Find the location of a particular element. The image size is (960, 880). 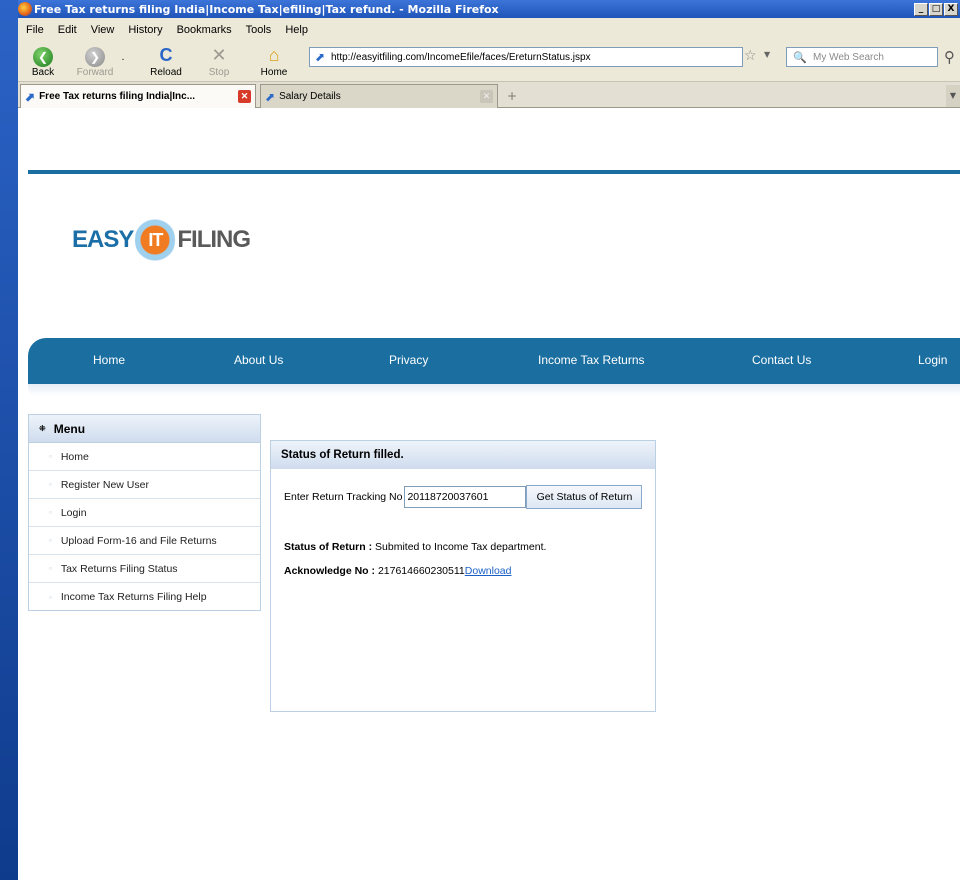

nav-privacy: Privacy is located at coordinates (408, 360).